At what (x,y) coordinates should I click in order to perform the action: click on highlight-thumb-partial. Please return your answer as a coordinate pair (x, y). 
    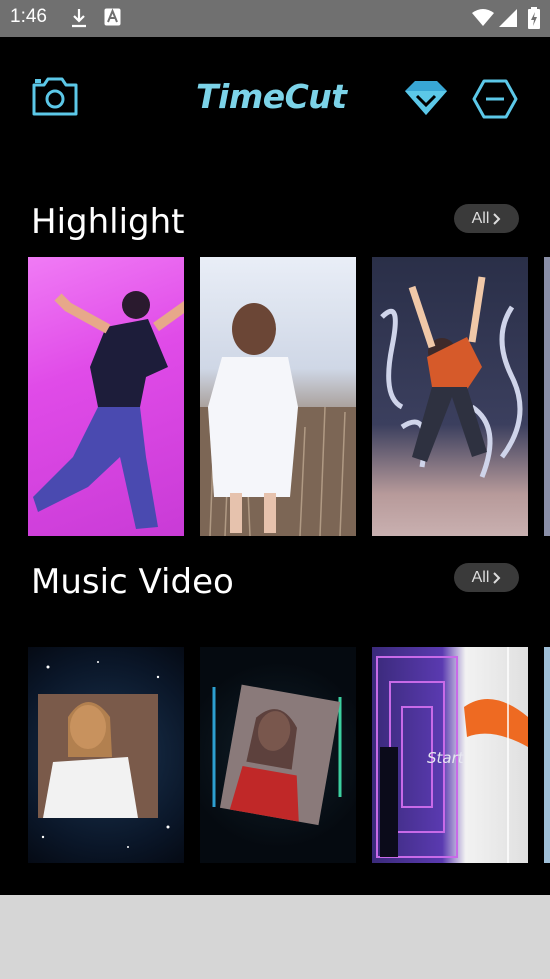
    Looking at the image, I should click on (547, 396).